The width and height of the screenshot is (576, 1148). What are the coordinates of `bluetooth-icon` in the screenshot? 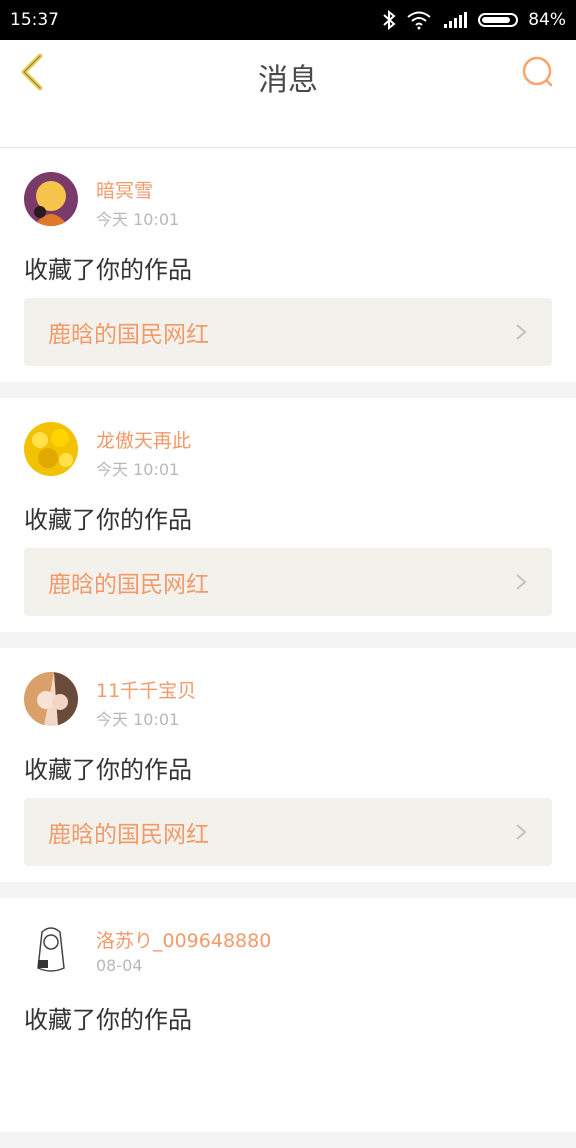 It's located at (389, 20).